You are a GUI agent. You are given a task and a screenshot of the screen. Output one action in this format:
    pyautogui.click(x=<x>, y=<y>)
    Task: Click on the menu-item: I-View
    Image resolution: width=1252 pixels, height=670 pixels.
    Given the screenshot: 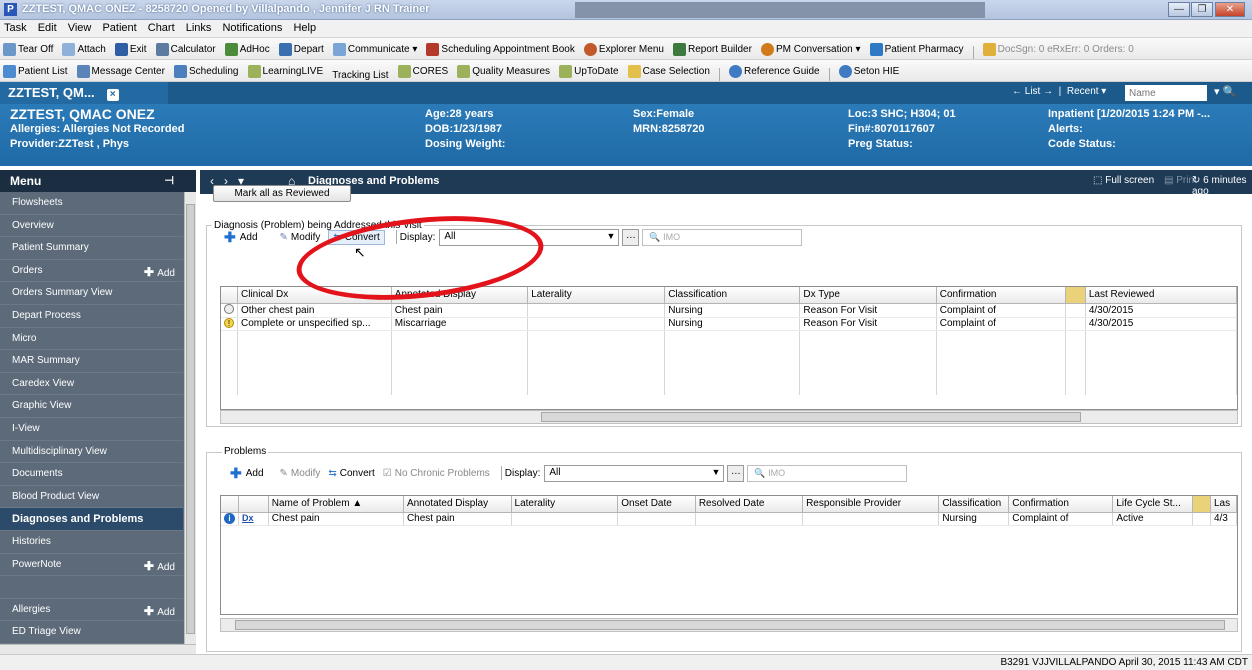 What is the action you would take?
    pyautogui.click(x=91, y=429)
    